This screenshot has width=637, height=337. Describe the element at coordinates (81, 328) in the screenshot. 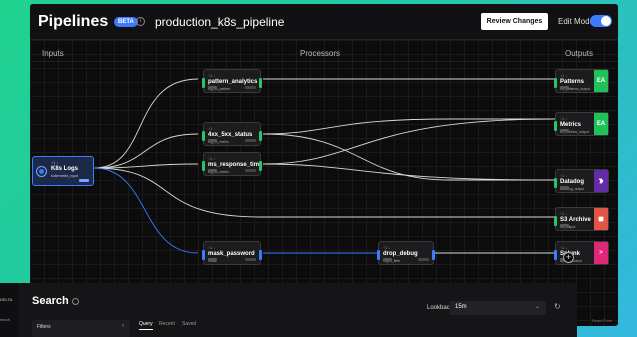

I see `filters-panel-header: Filters ‹` at that location.